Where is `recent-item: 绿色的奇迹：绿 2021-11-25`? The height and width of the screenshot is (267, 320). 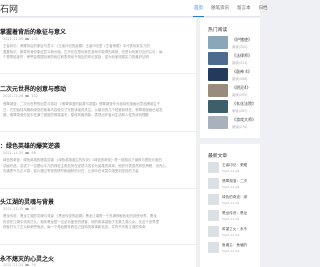 recent-item: 绿色的奇迹：绿 2021-11-25 is located at coordinates (234, 200).